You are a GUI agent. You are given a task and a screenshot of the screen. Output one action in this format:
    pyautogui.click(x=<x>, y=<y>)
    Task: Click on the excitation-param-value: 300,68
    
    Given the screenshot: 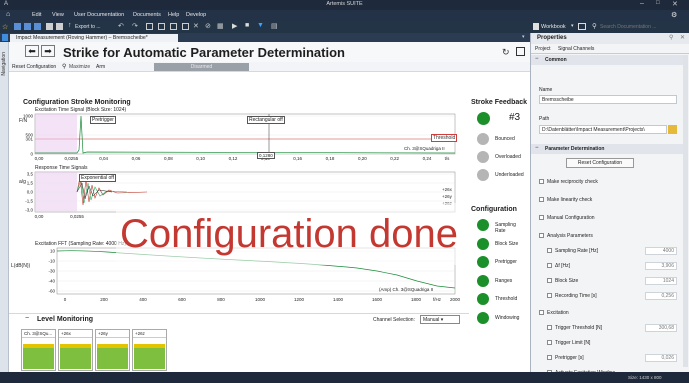 What is the action you would take?
    pyautogui.click(x=661, y=328)
    